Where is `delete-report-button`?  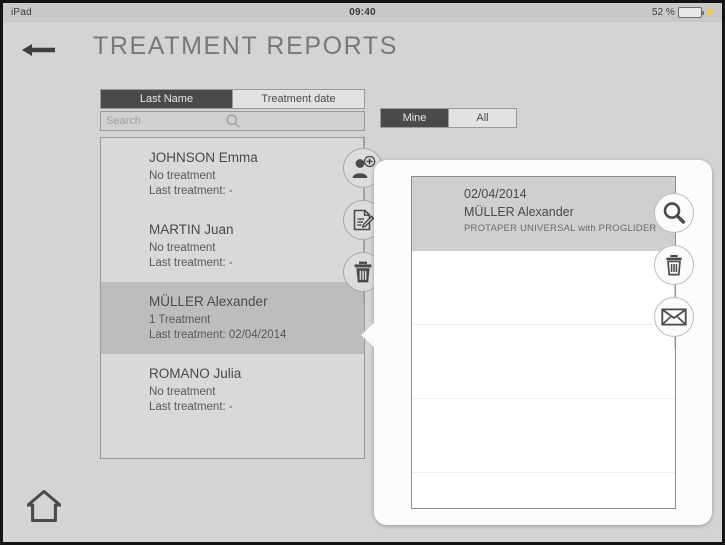 delete-report-button is located at coordinates (674, 265).